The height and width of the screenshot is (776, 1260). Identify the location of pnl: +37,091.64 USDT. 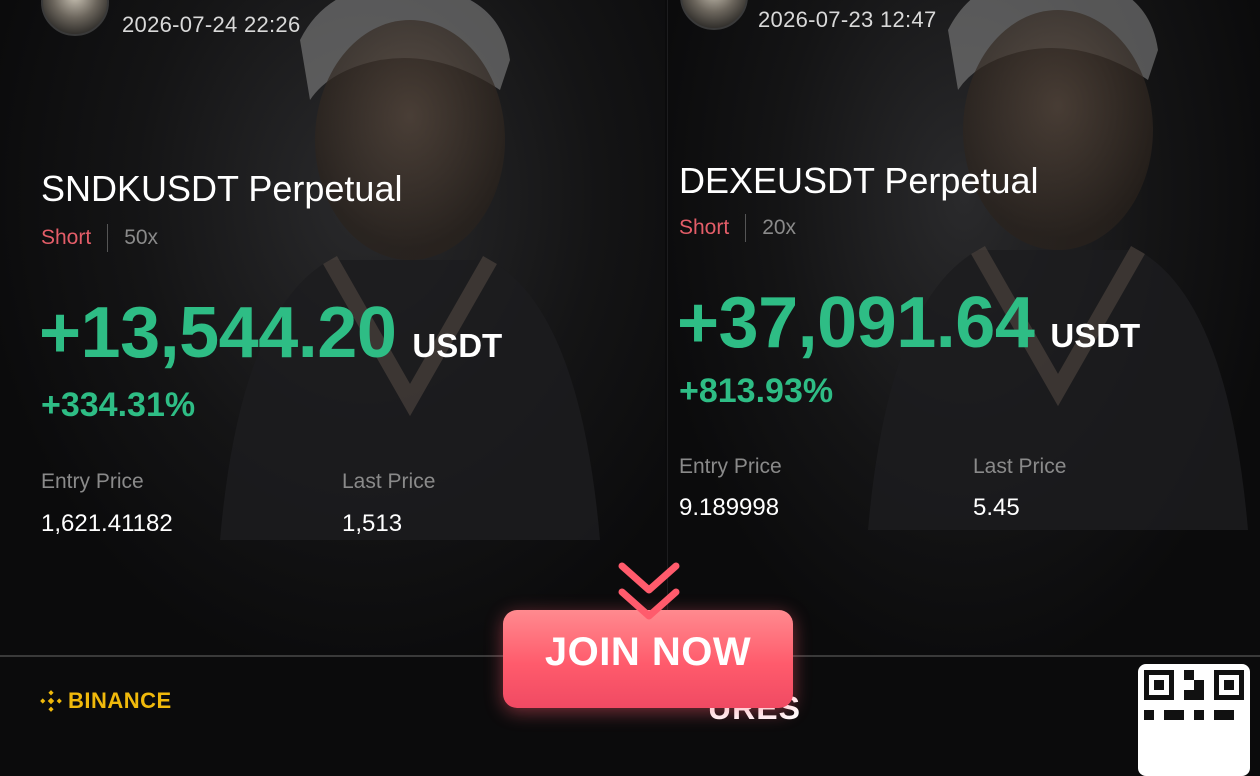
(908, 323).